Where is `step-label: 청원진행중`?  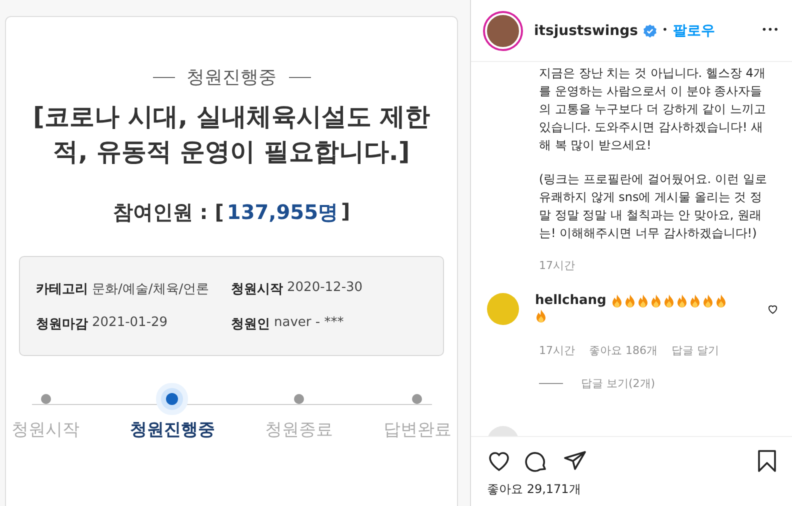 step-label: 청원진행중 is located at coordinates (172, 430).